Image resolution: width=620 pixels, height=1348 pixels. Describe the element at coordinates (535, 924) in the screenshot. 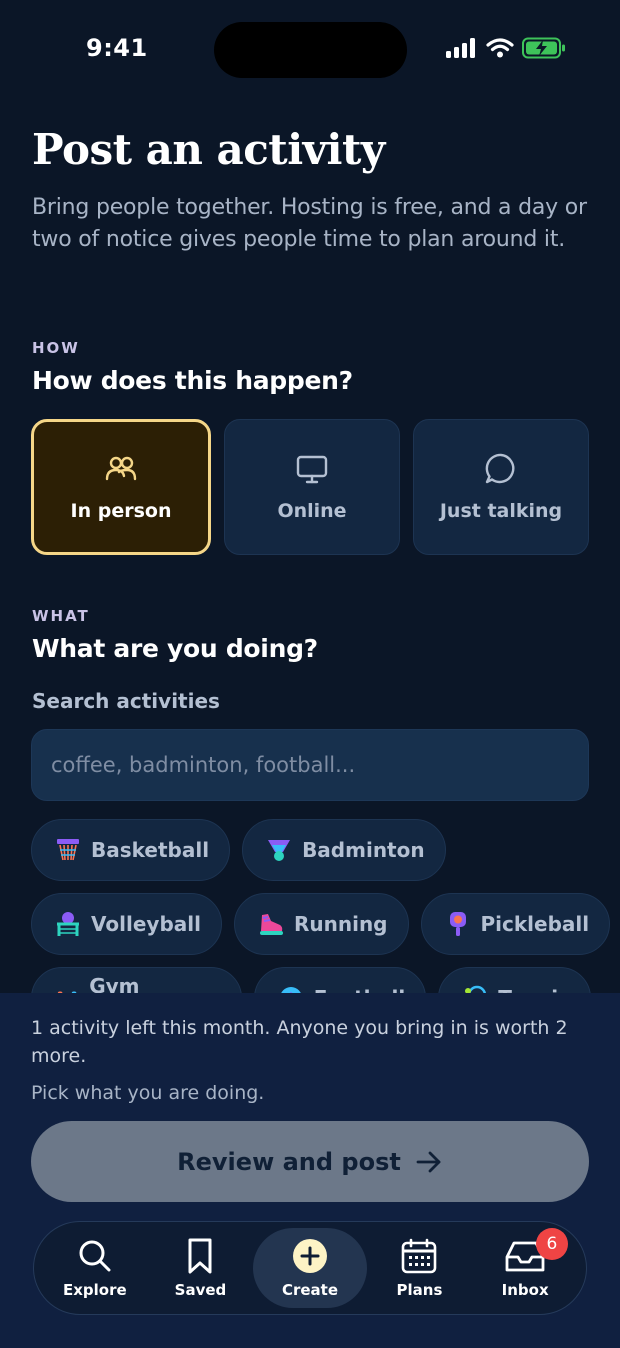

I see `activity-chip-label: Pickleball` at that location.